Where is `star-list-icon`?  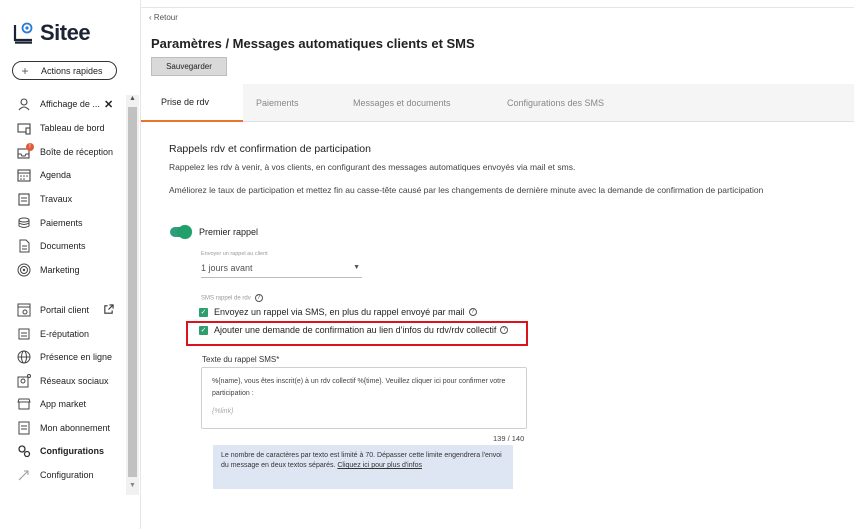 star-list-icon is located at coordinates (24, 334).